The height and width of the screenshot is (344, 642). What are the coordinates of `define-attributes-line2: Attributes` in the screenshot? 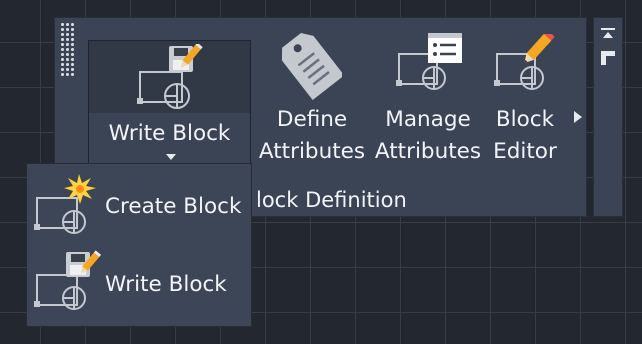 It's located at (312, 152).